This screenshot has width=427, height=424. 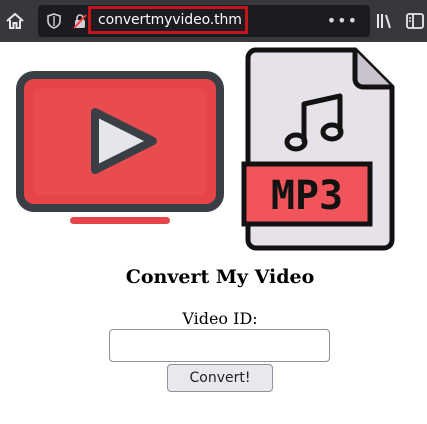 I want to click on browser-toolbar: convertmyvideo.thm •••, so click(x=213, y=21).